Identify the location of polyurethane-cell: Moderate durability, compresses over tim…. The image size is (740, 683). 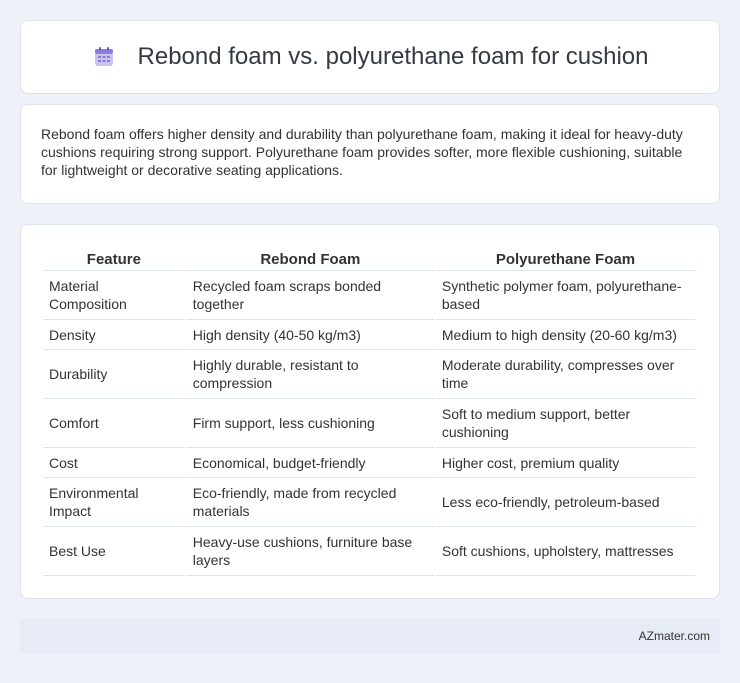
(565, 374).